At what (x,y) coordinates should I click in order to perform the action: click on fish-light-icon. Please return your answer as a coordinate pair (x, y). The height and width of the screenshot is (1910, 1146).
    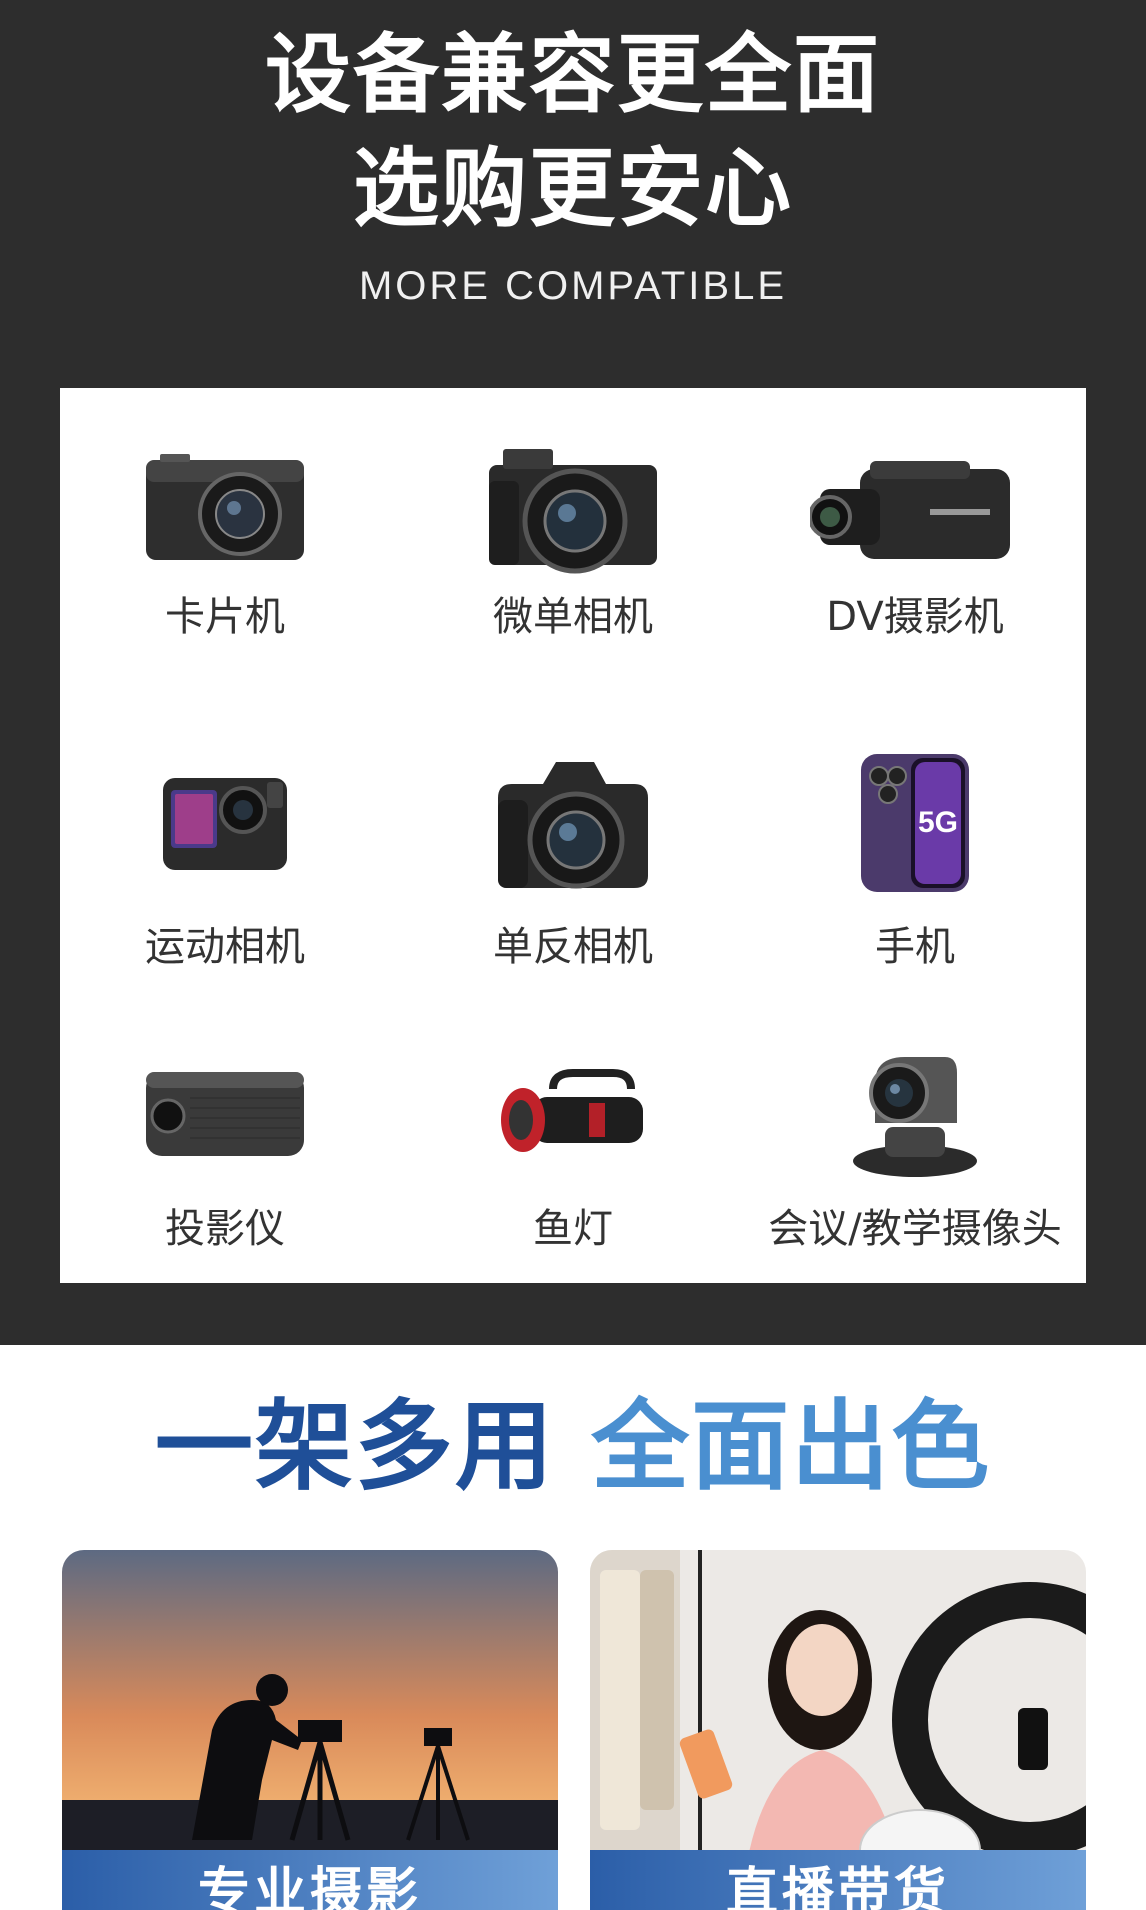
    Looking at the image, I should click on (573, 1113).